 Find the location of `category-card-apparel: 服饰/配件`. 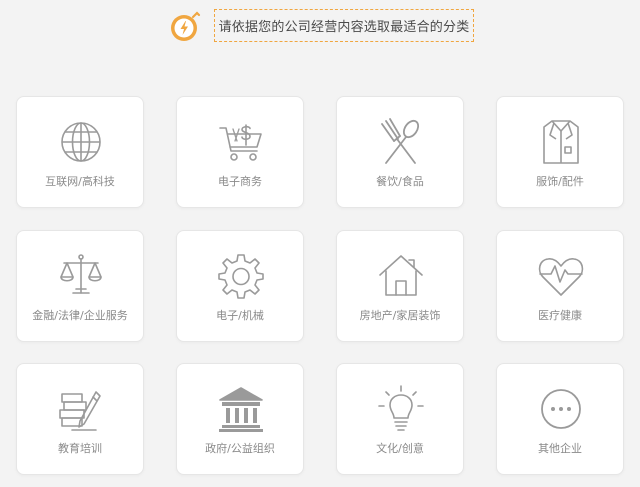

category-card-apparel: 服饰/配件 is located at coordinates (560, 152).